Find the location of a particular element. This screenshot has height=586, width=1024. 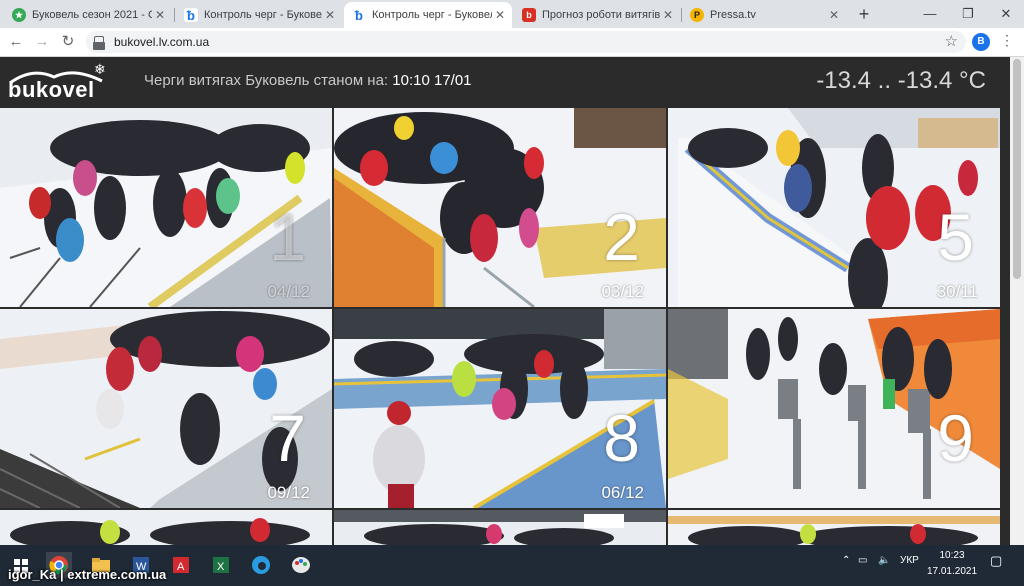

window-close-icon: ✕ is located at coordinates (1006, 14).